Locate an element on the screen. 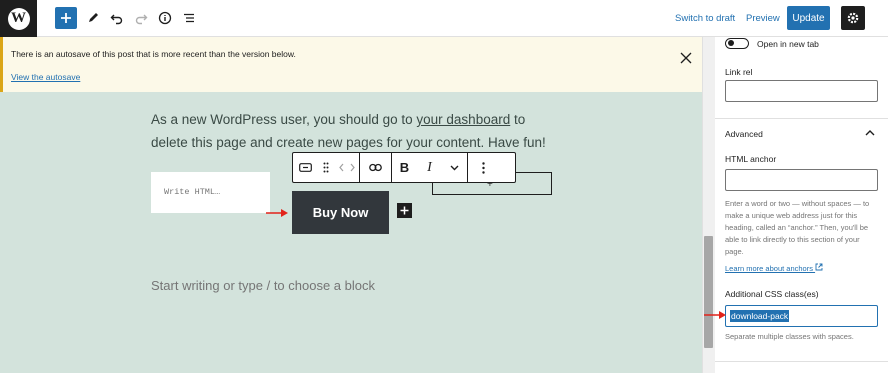  info-icon is located at coordinates (165, 18).